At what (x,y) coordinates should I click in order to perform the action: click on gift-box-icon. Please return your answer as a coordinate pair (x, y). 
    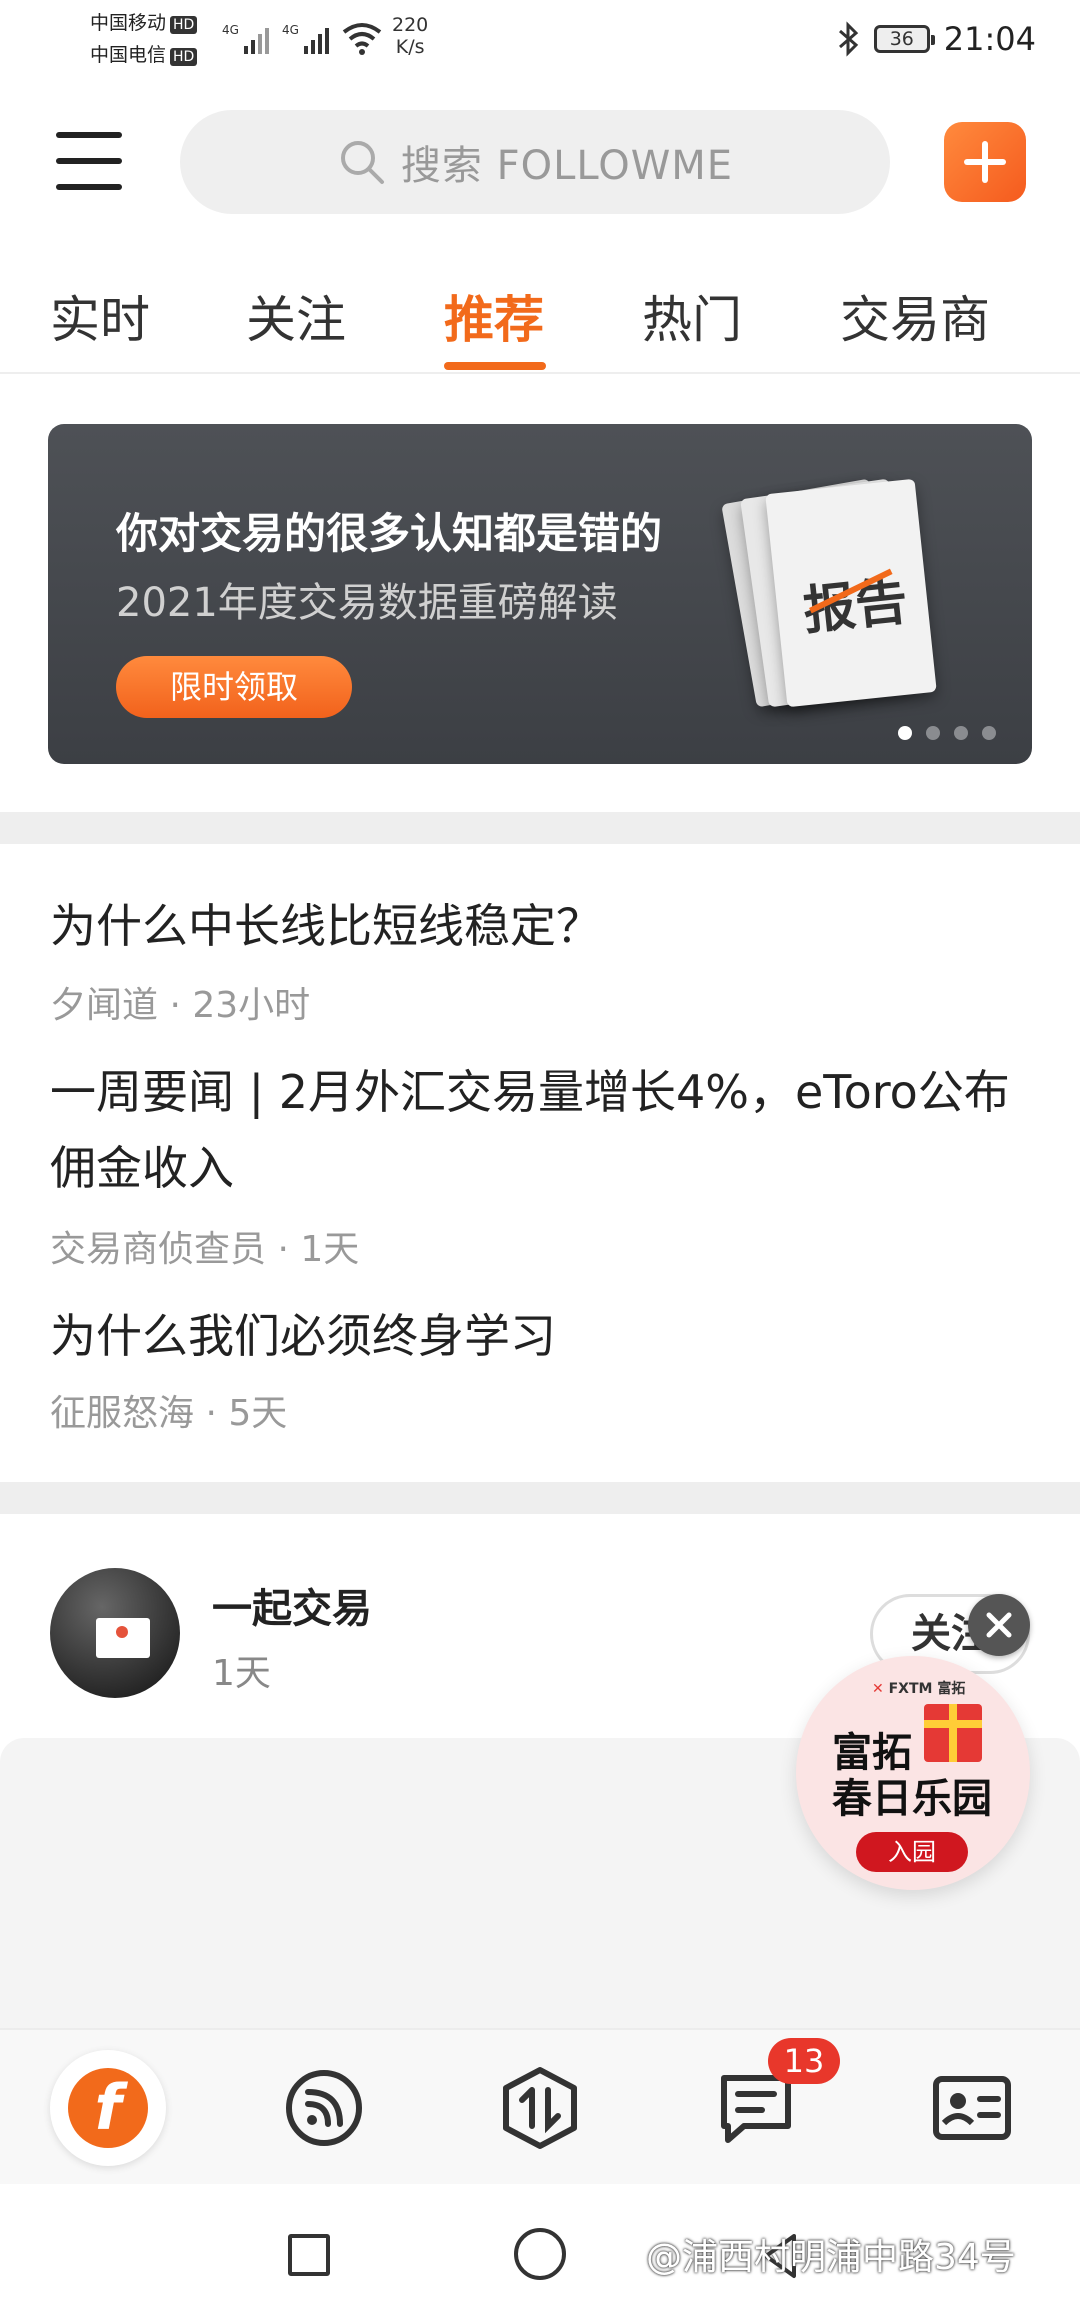
    Looking at the image, I should click on (953, 1733).